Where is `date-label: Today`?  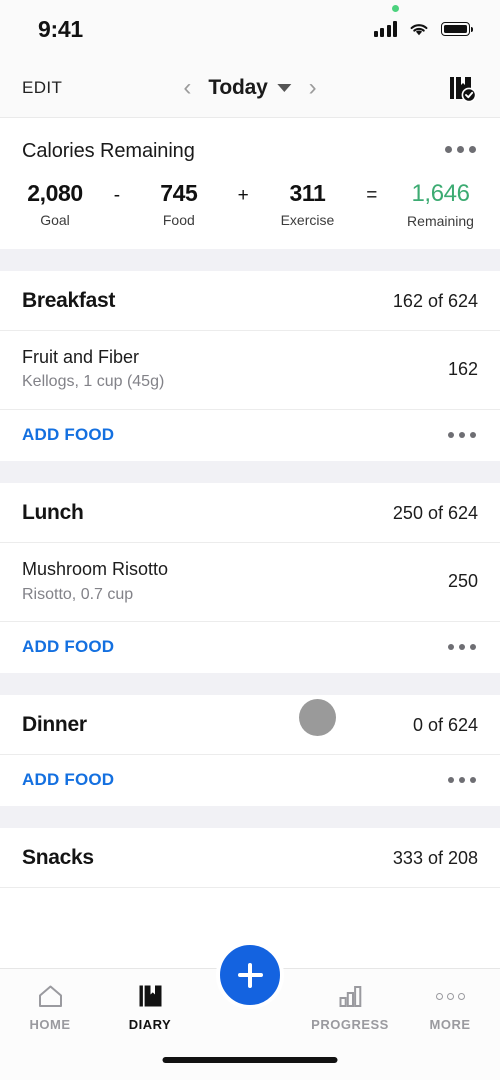 date-label: Today is located at coordinates (237, 88).